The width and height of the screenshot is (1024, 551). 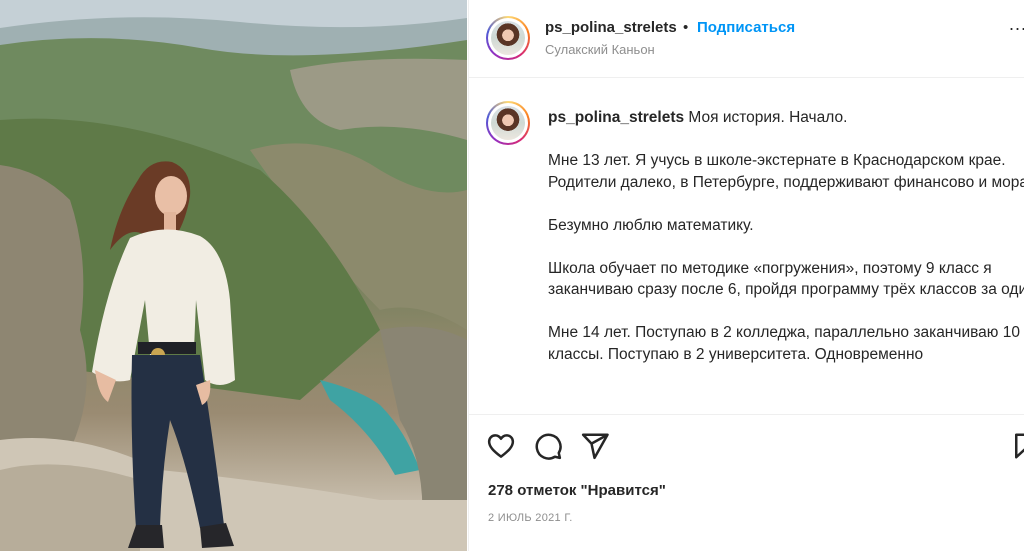 I want to click on caption-header: ps_polina_strelets Моя история. Начало., so click(x=786, y=118).